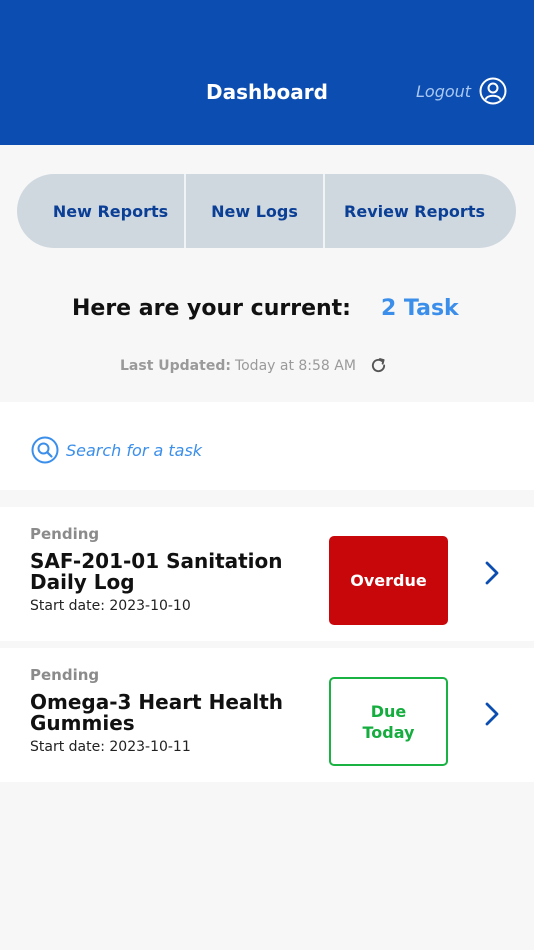  I want to click on search-panel, so click(267, 446).